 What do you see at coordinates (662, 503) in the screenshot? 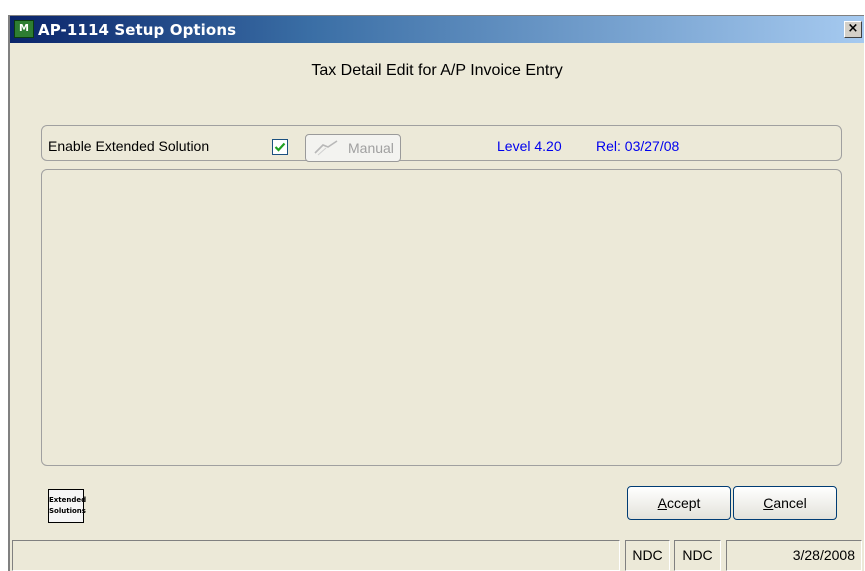
I see `accept-accel: A` at bounding box center [662, 503].